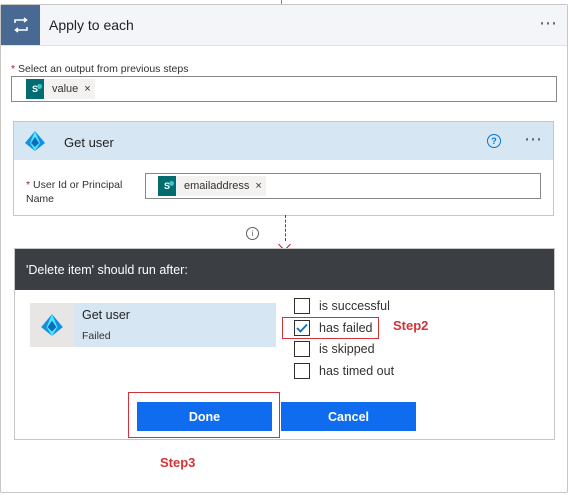 The width and height of the screenshot is (571, 495). What do you see at coordinates (330, 328) in the screenshot?
I see `step2-highlight` at bounding box center [330, 328].